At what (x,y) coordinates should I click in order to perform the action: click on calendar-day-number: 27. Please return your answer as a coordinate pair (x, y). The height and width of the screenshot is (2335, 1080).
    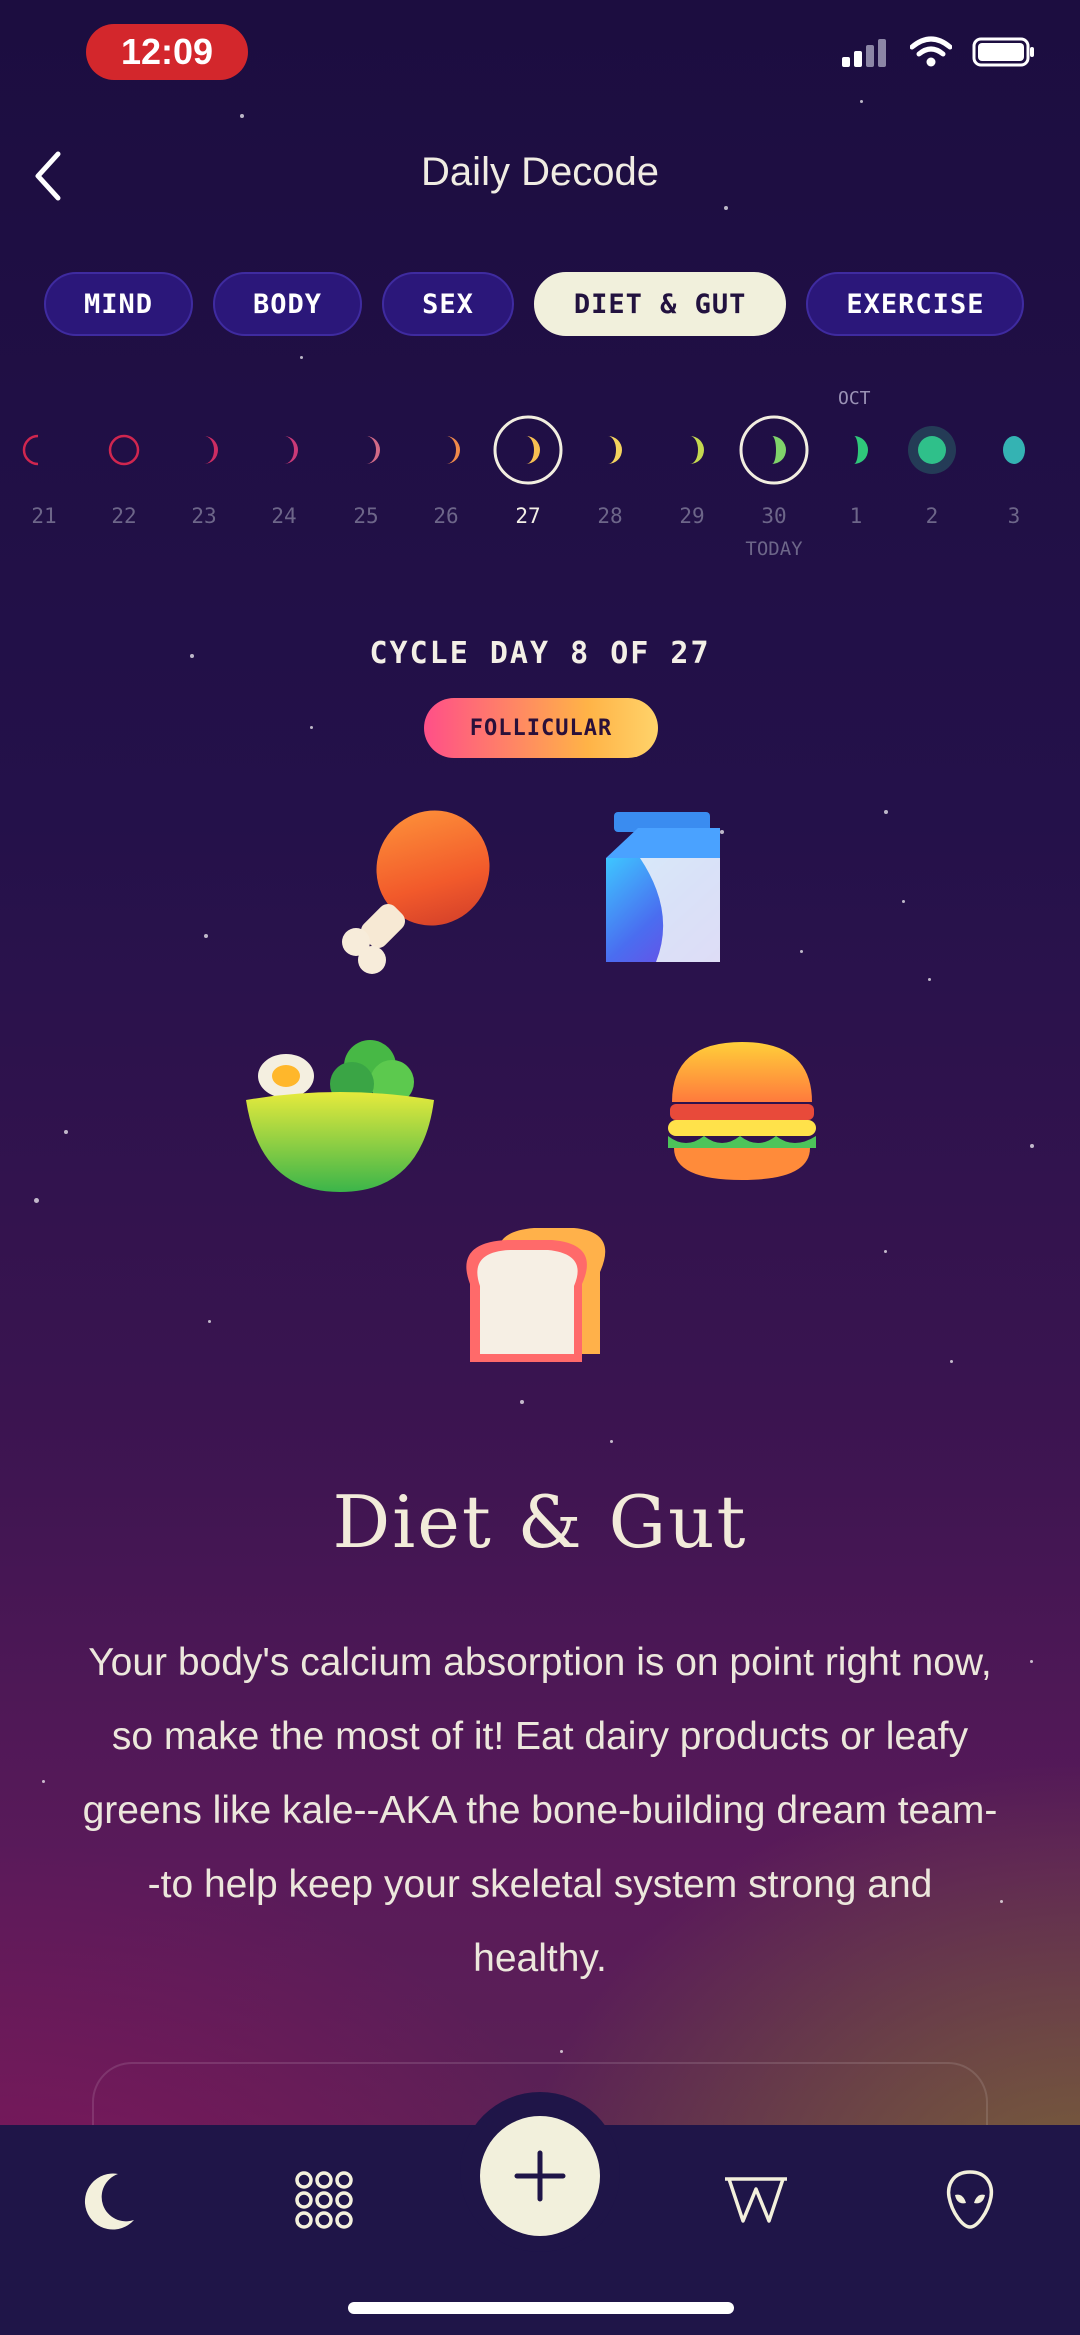
    Looking at the image, I should click on (528, 516).